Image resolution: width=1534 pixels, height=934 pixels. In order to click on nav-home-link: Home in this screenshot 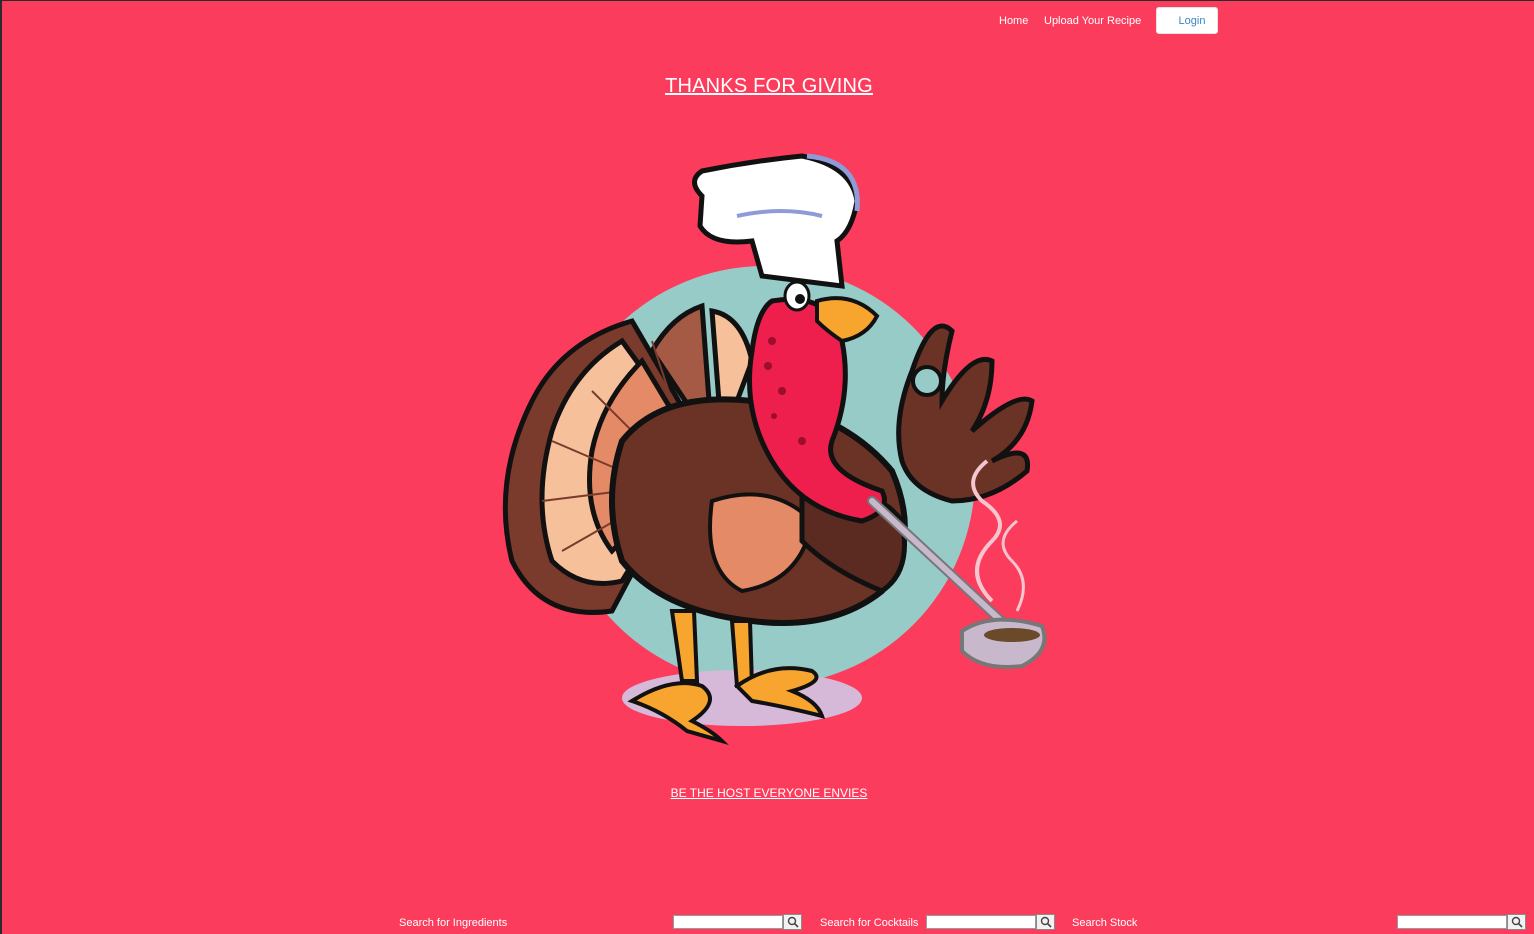, I will do `click(1013, 21)`.